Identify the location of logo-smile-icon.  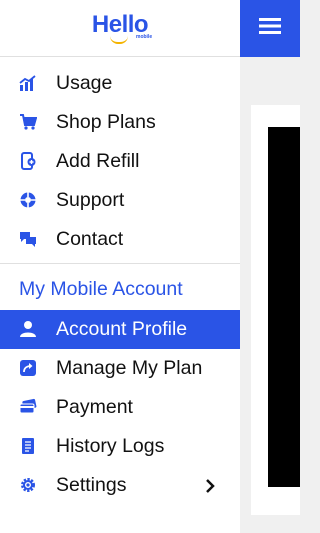
(119, 40).